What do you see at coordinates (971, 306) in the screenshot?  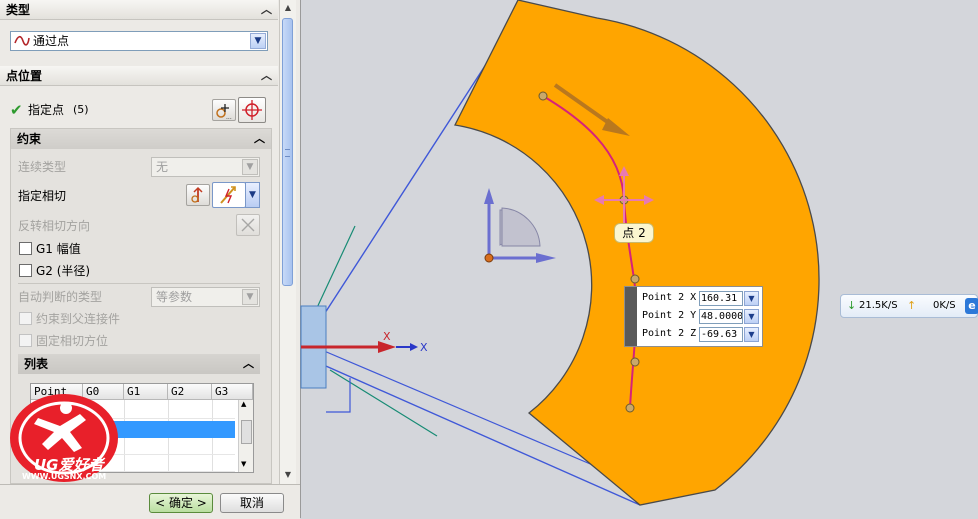 I see `browser-icon: e` at bounding box center [971, 306].